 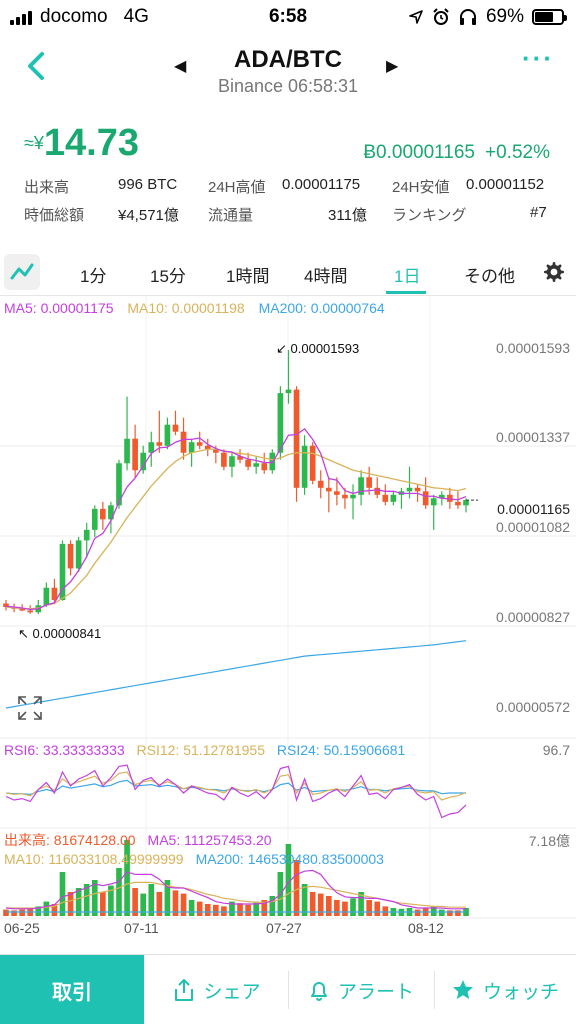 What do you see at coordinates (184, 990) in the screenshot?
I see `share-icon` at bounding box center [184, 990].